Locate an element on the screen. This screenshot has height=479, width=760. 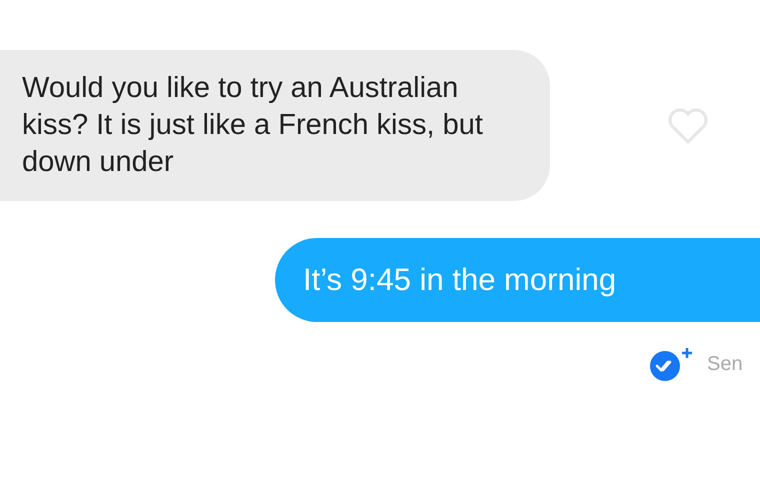
heart-icon is located at coordinates (688, 126).